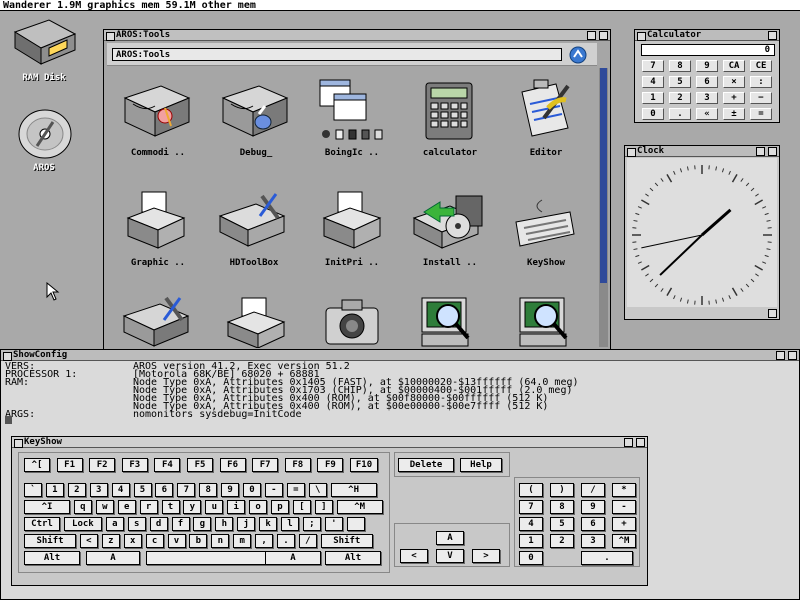  Describe the element at coordinates (198, 541) in the screenshot. I see `key: b` at that location.